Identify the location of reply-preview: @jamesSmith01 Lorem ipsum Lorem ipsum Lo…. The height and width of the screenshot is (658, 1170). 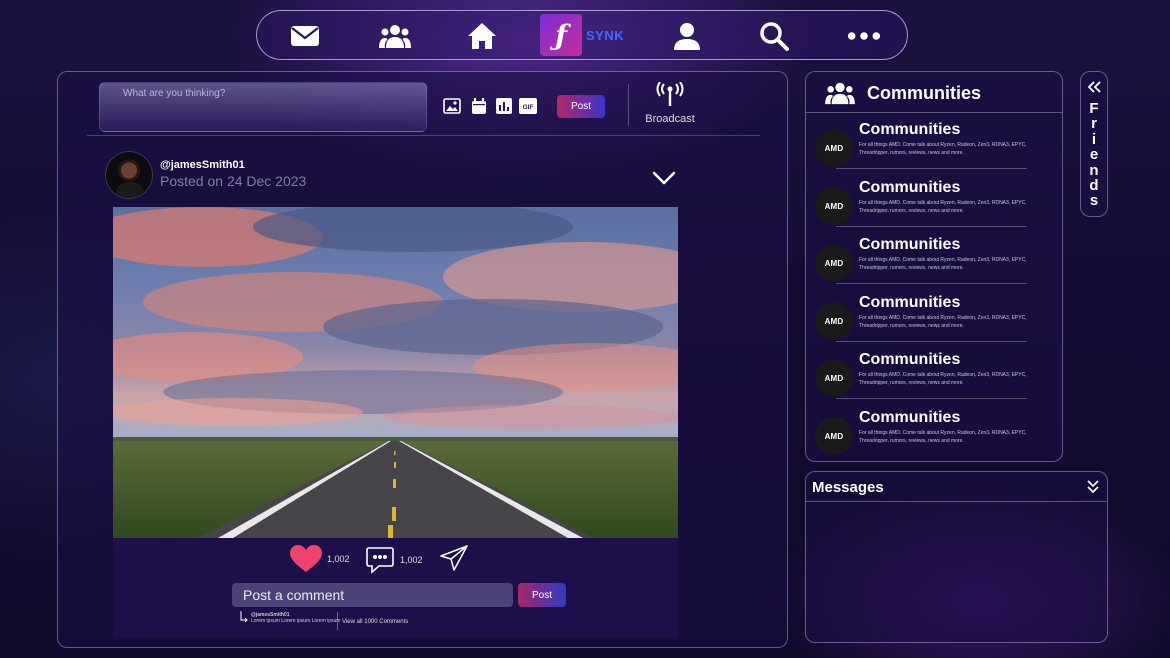
(295, 618).